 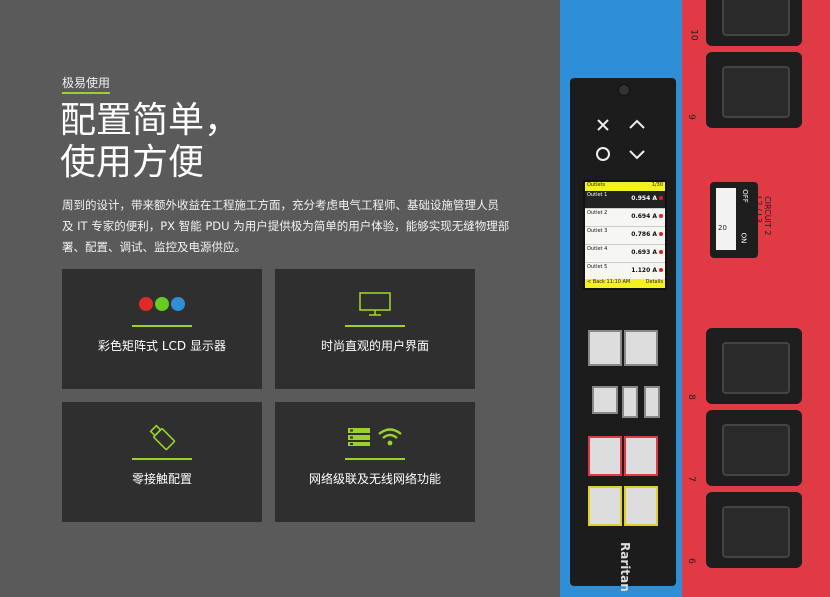 What do you see at coordinates (162, 304) in the screenshot?
I see `rgb-dots-icon` at bounding box center [162, 304].